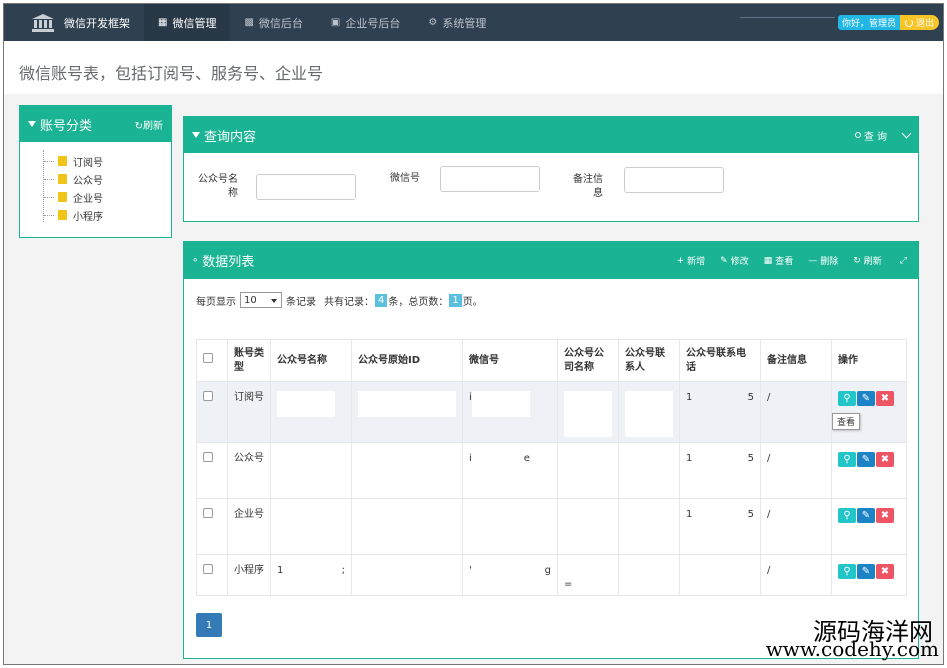 Image resolution: width=947 pixels, height=668 pixels. I want to click on refresh-button: ↻ 刷新, so click(867, 261).